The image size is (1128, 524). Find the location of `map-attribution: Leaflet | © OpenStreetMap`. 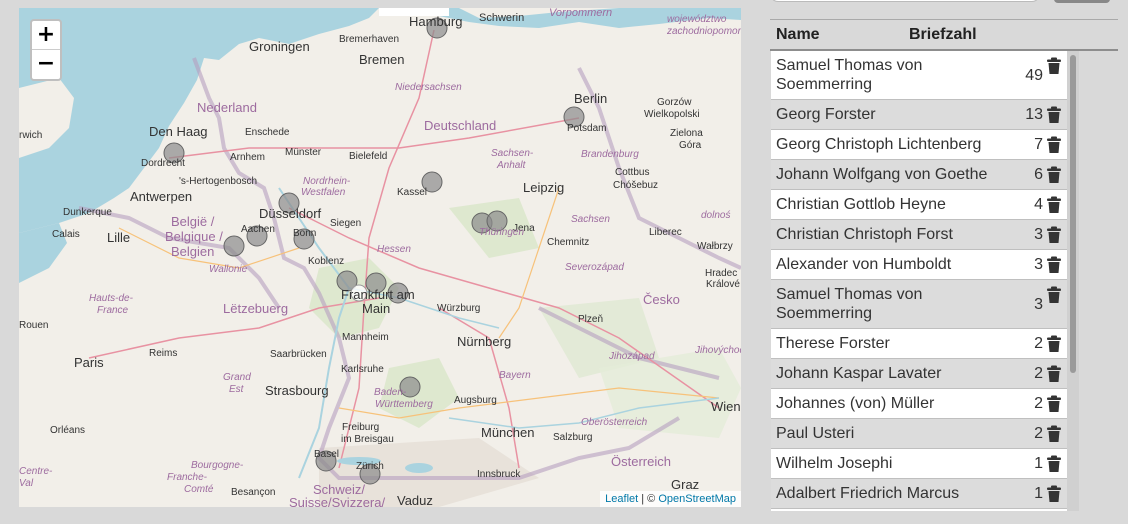

map-attribution: Leaflet | © OpenStreetMap is located at coordinates (670, 499).